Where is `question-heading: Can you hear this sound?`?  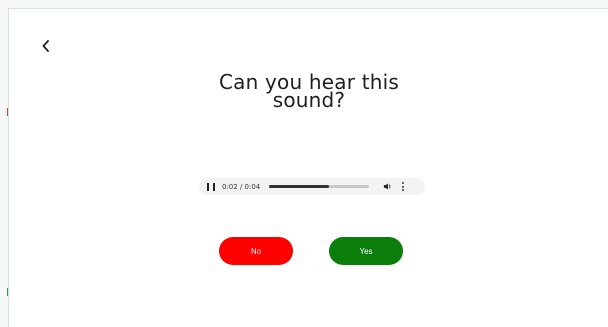
question-heading: Can you hear this sound? is located at coordinates (308, 92).